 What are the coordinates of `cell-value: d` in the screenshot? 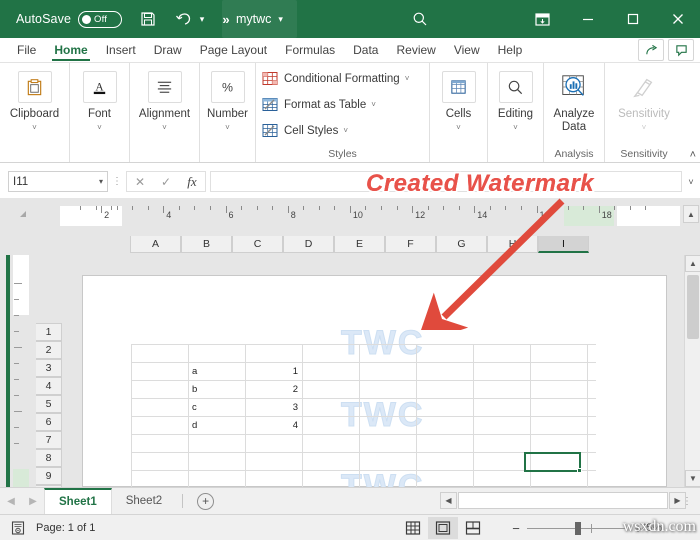 It's located at (216, 425).